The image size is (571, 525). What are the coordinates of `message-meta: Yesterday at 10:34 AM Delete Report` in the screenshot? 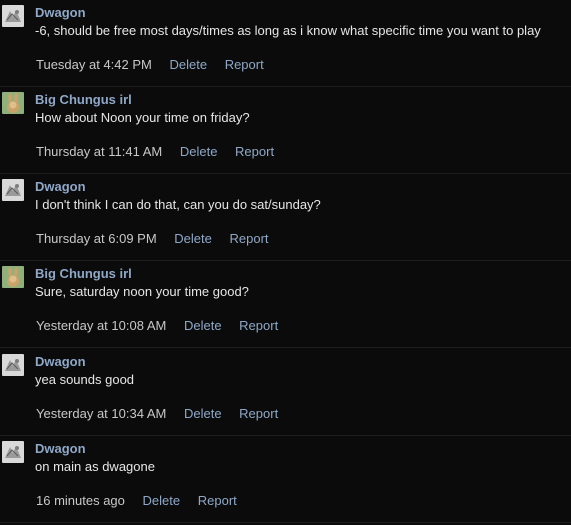 It's located at (157, 414).